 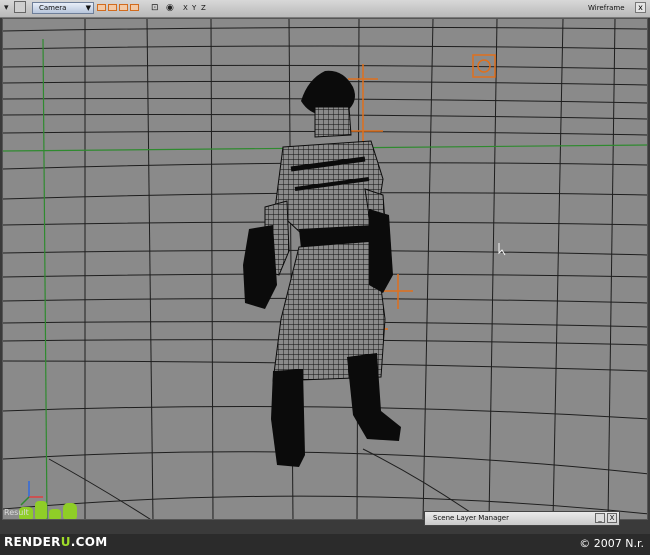 What do you see at coordinates (522, 518) in the screenshot?
I see `scene-layer-manager-panel: Scene Layer Manager _ X` at bounding box center [522, 518].